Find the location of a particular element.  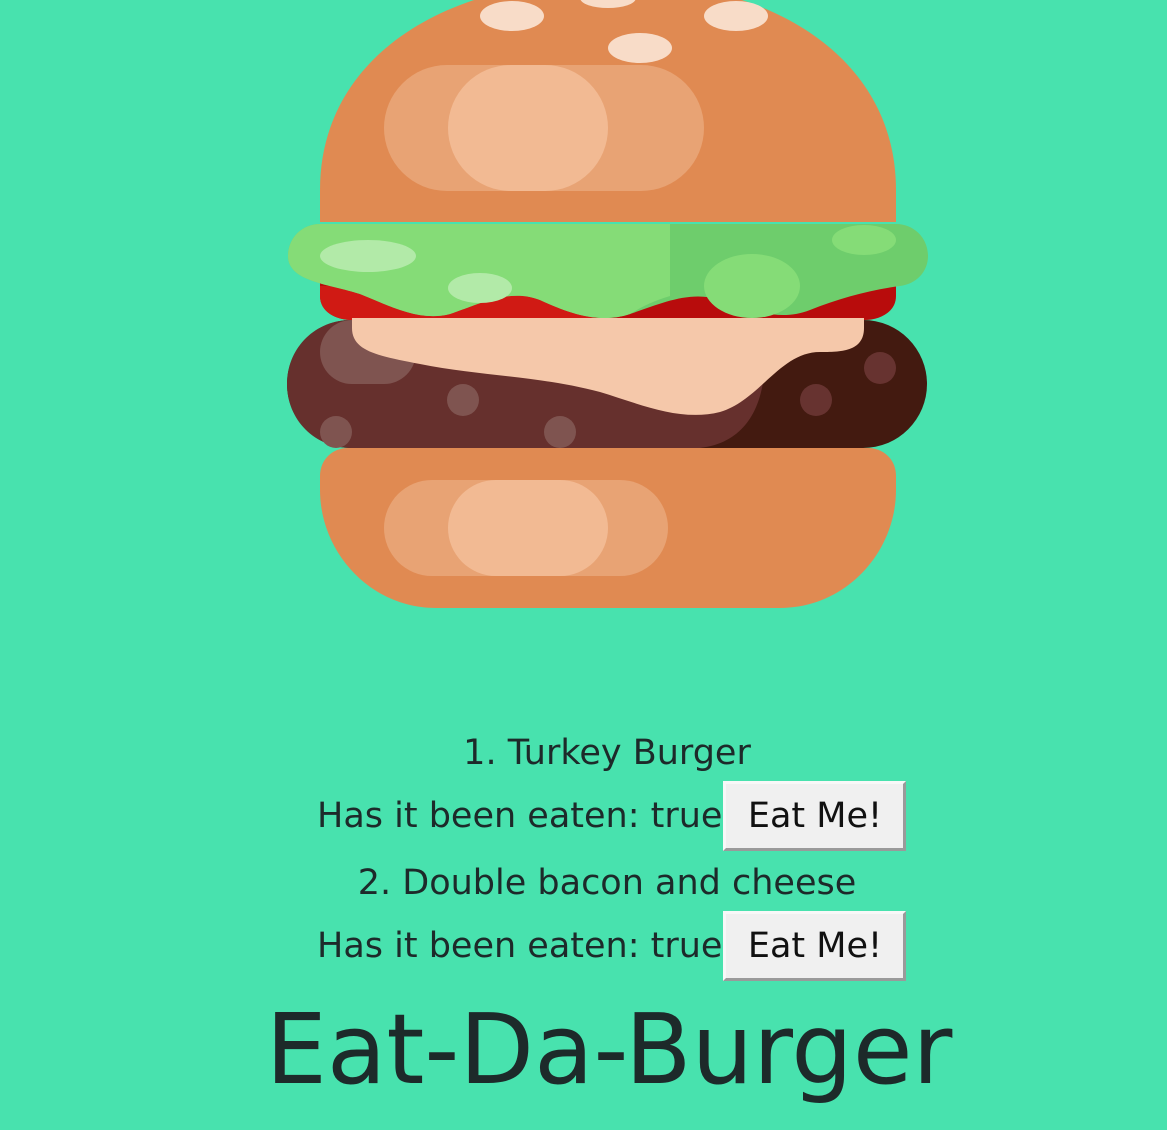

burger-name: 1. Turkey Burger is located at coordinates (607, 753).